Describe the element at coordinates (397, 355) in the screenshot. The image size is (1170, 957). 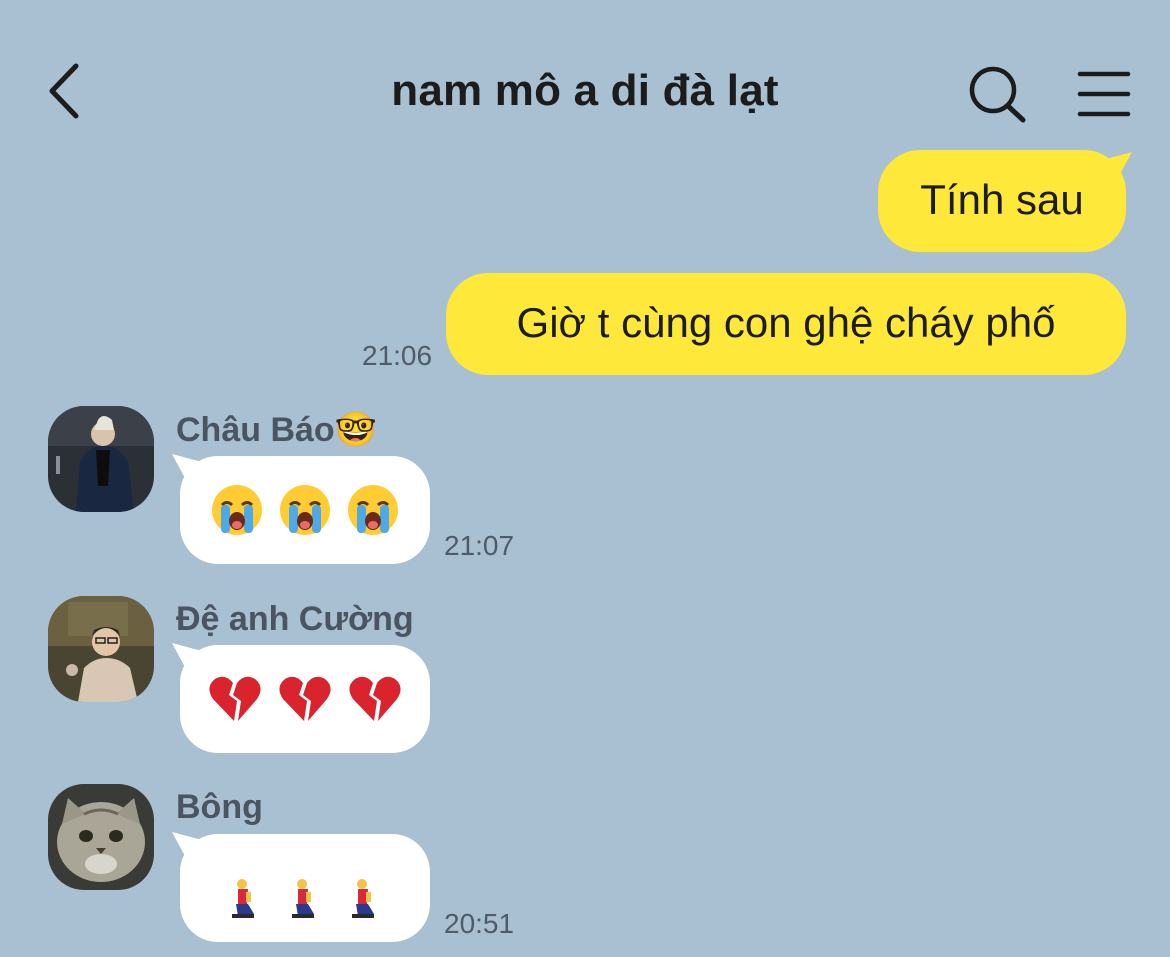
I see `message-time: 21:06` at that location.